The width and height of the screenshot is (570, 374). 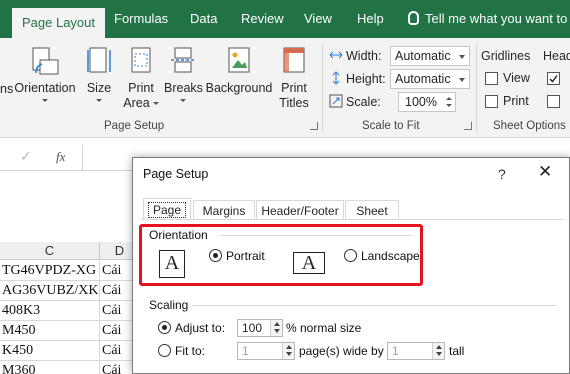 I want to click on gridlines-label: Gridlines, so click(x=506, y=56).